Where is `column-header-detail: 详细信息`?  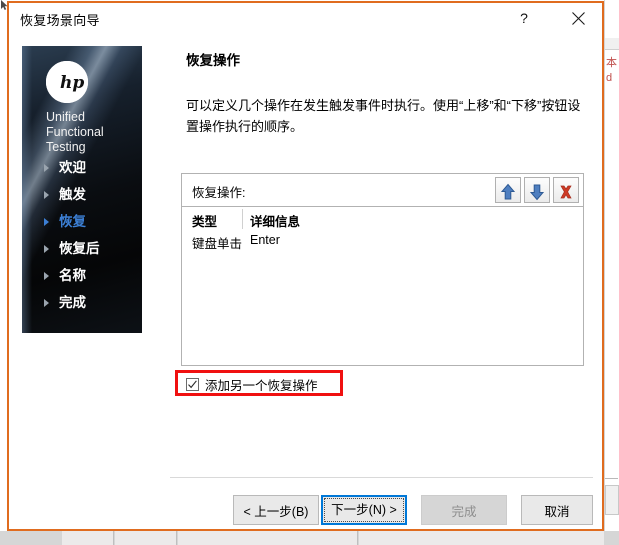 column-header-detail: 详细信息 is located at coordinates (275, 222).